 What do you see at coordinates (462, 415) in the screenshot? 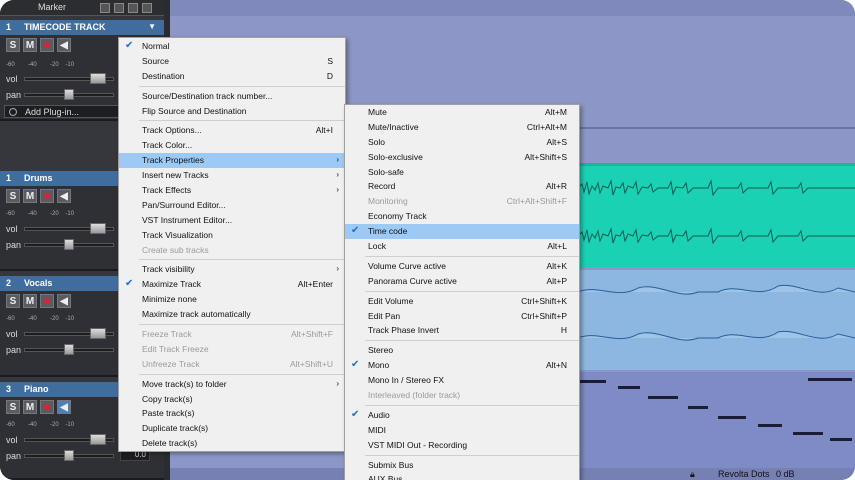
I see `menu-item-audio: ✔ Audio` at bounding box center [462, 415].